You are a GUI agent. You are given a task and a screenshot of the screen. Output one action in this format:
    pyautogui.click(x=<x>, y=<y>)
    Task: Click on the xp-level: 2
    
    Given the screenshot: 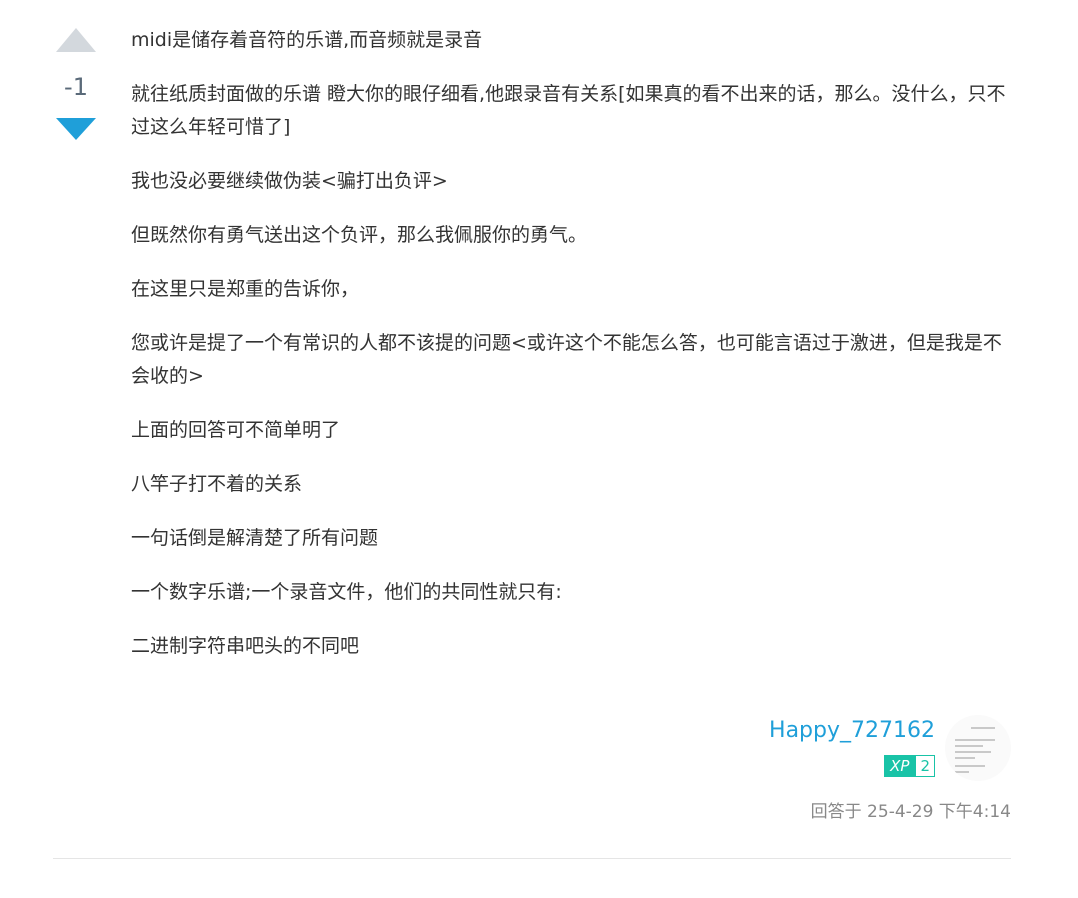 What is the action you would take?
    pyautogui.click(x=925, y=766)
    